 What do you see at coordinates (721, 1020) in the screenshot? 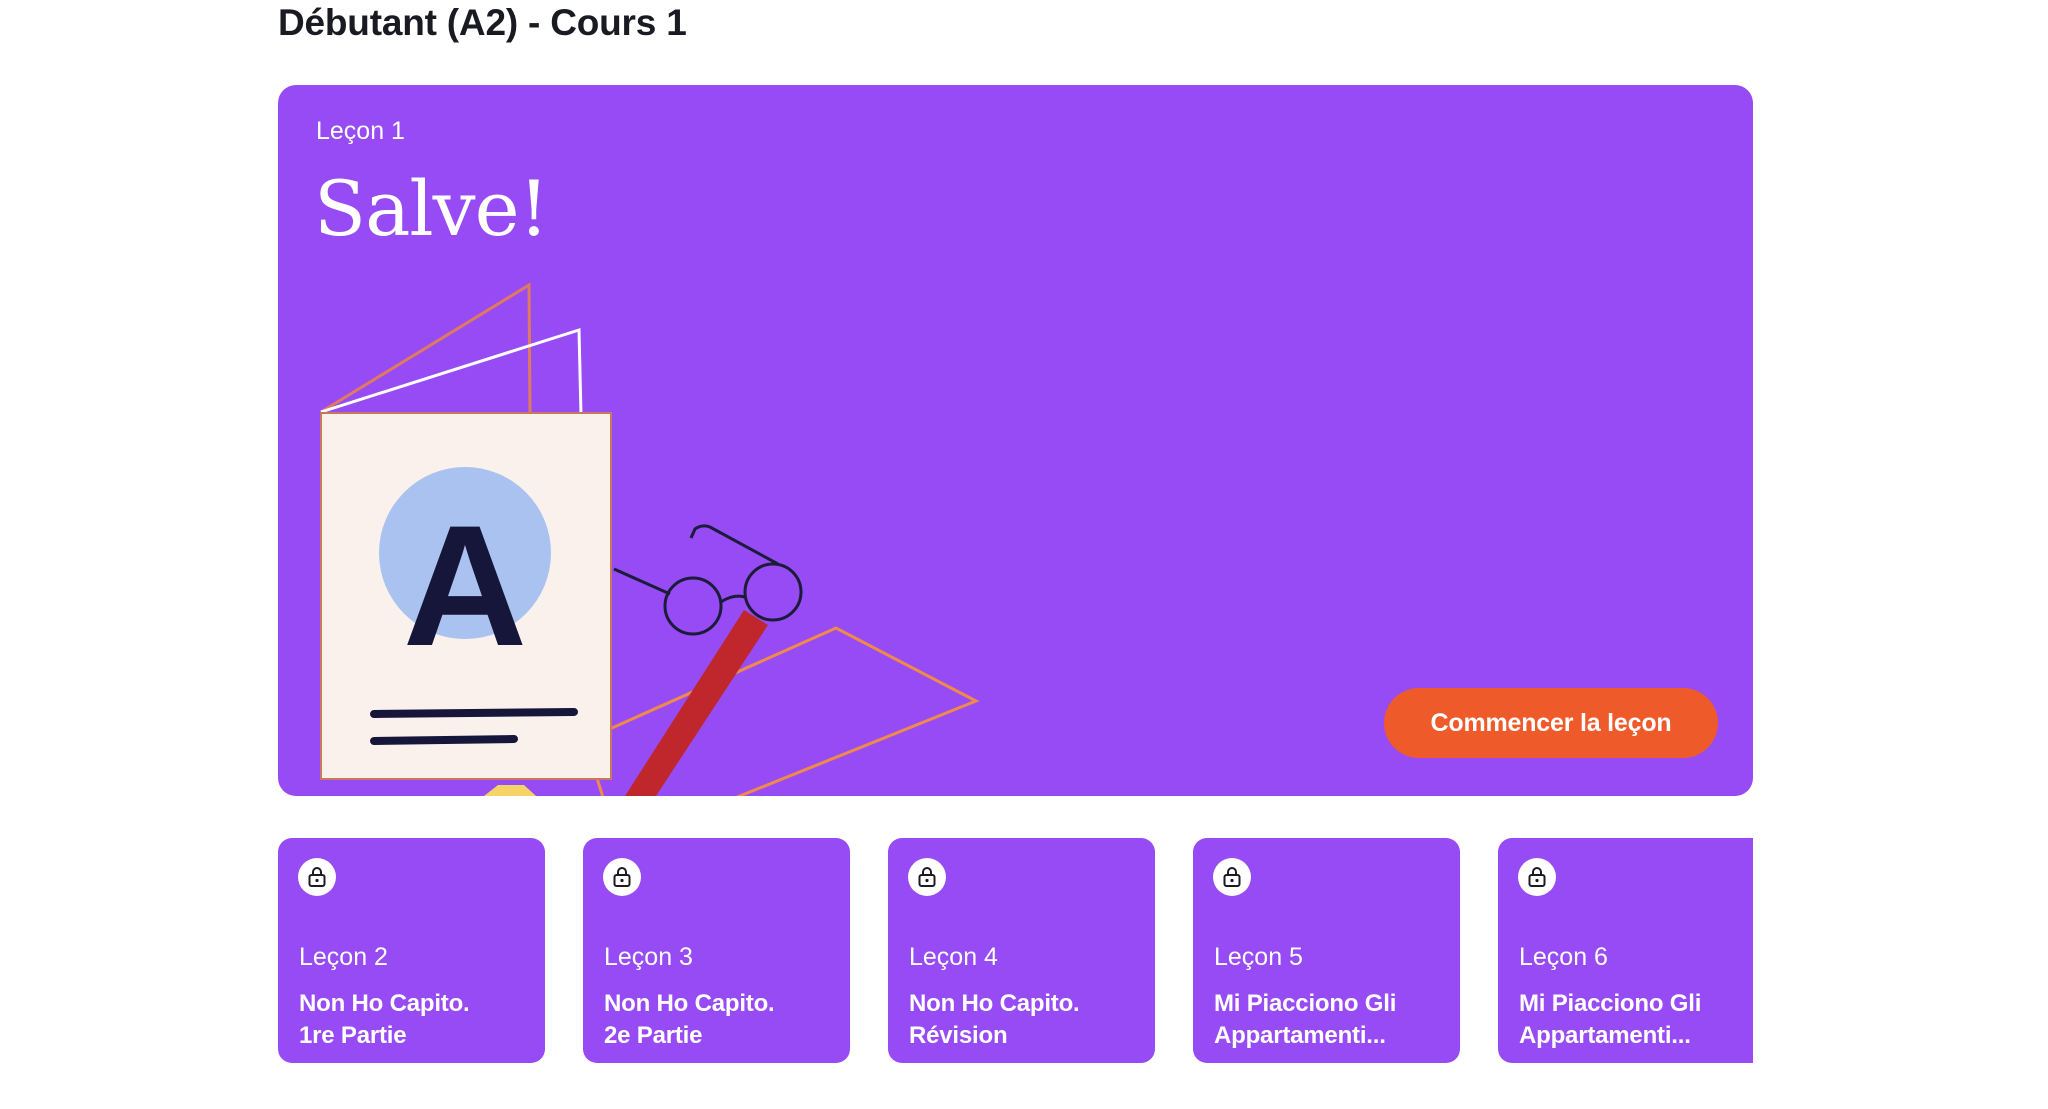
I see `lesson-title: Non Ho Capito. 2e Partie` at bounding box center [721, 1020].